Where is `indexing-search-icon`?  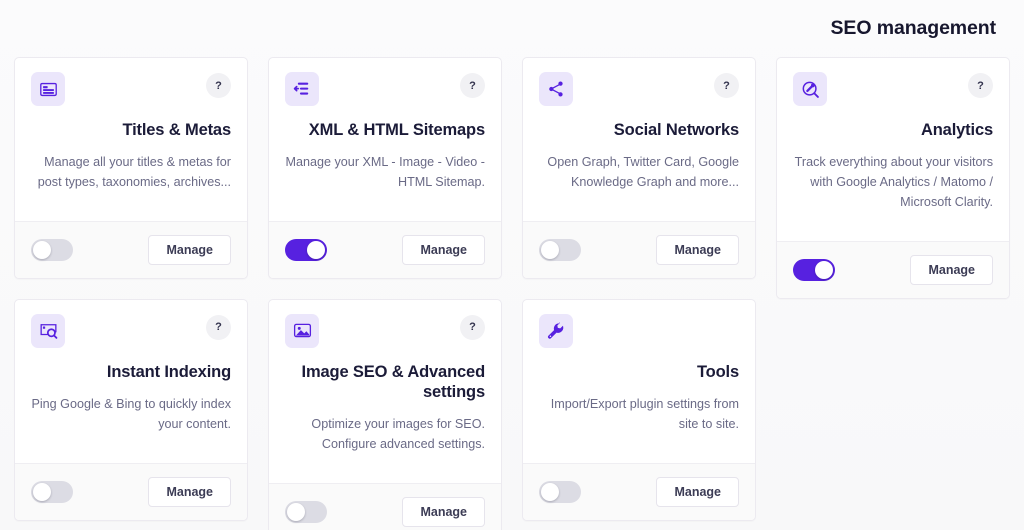 indexing-search-icon is located at coordinates (48, 330).